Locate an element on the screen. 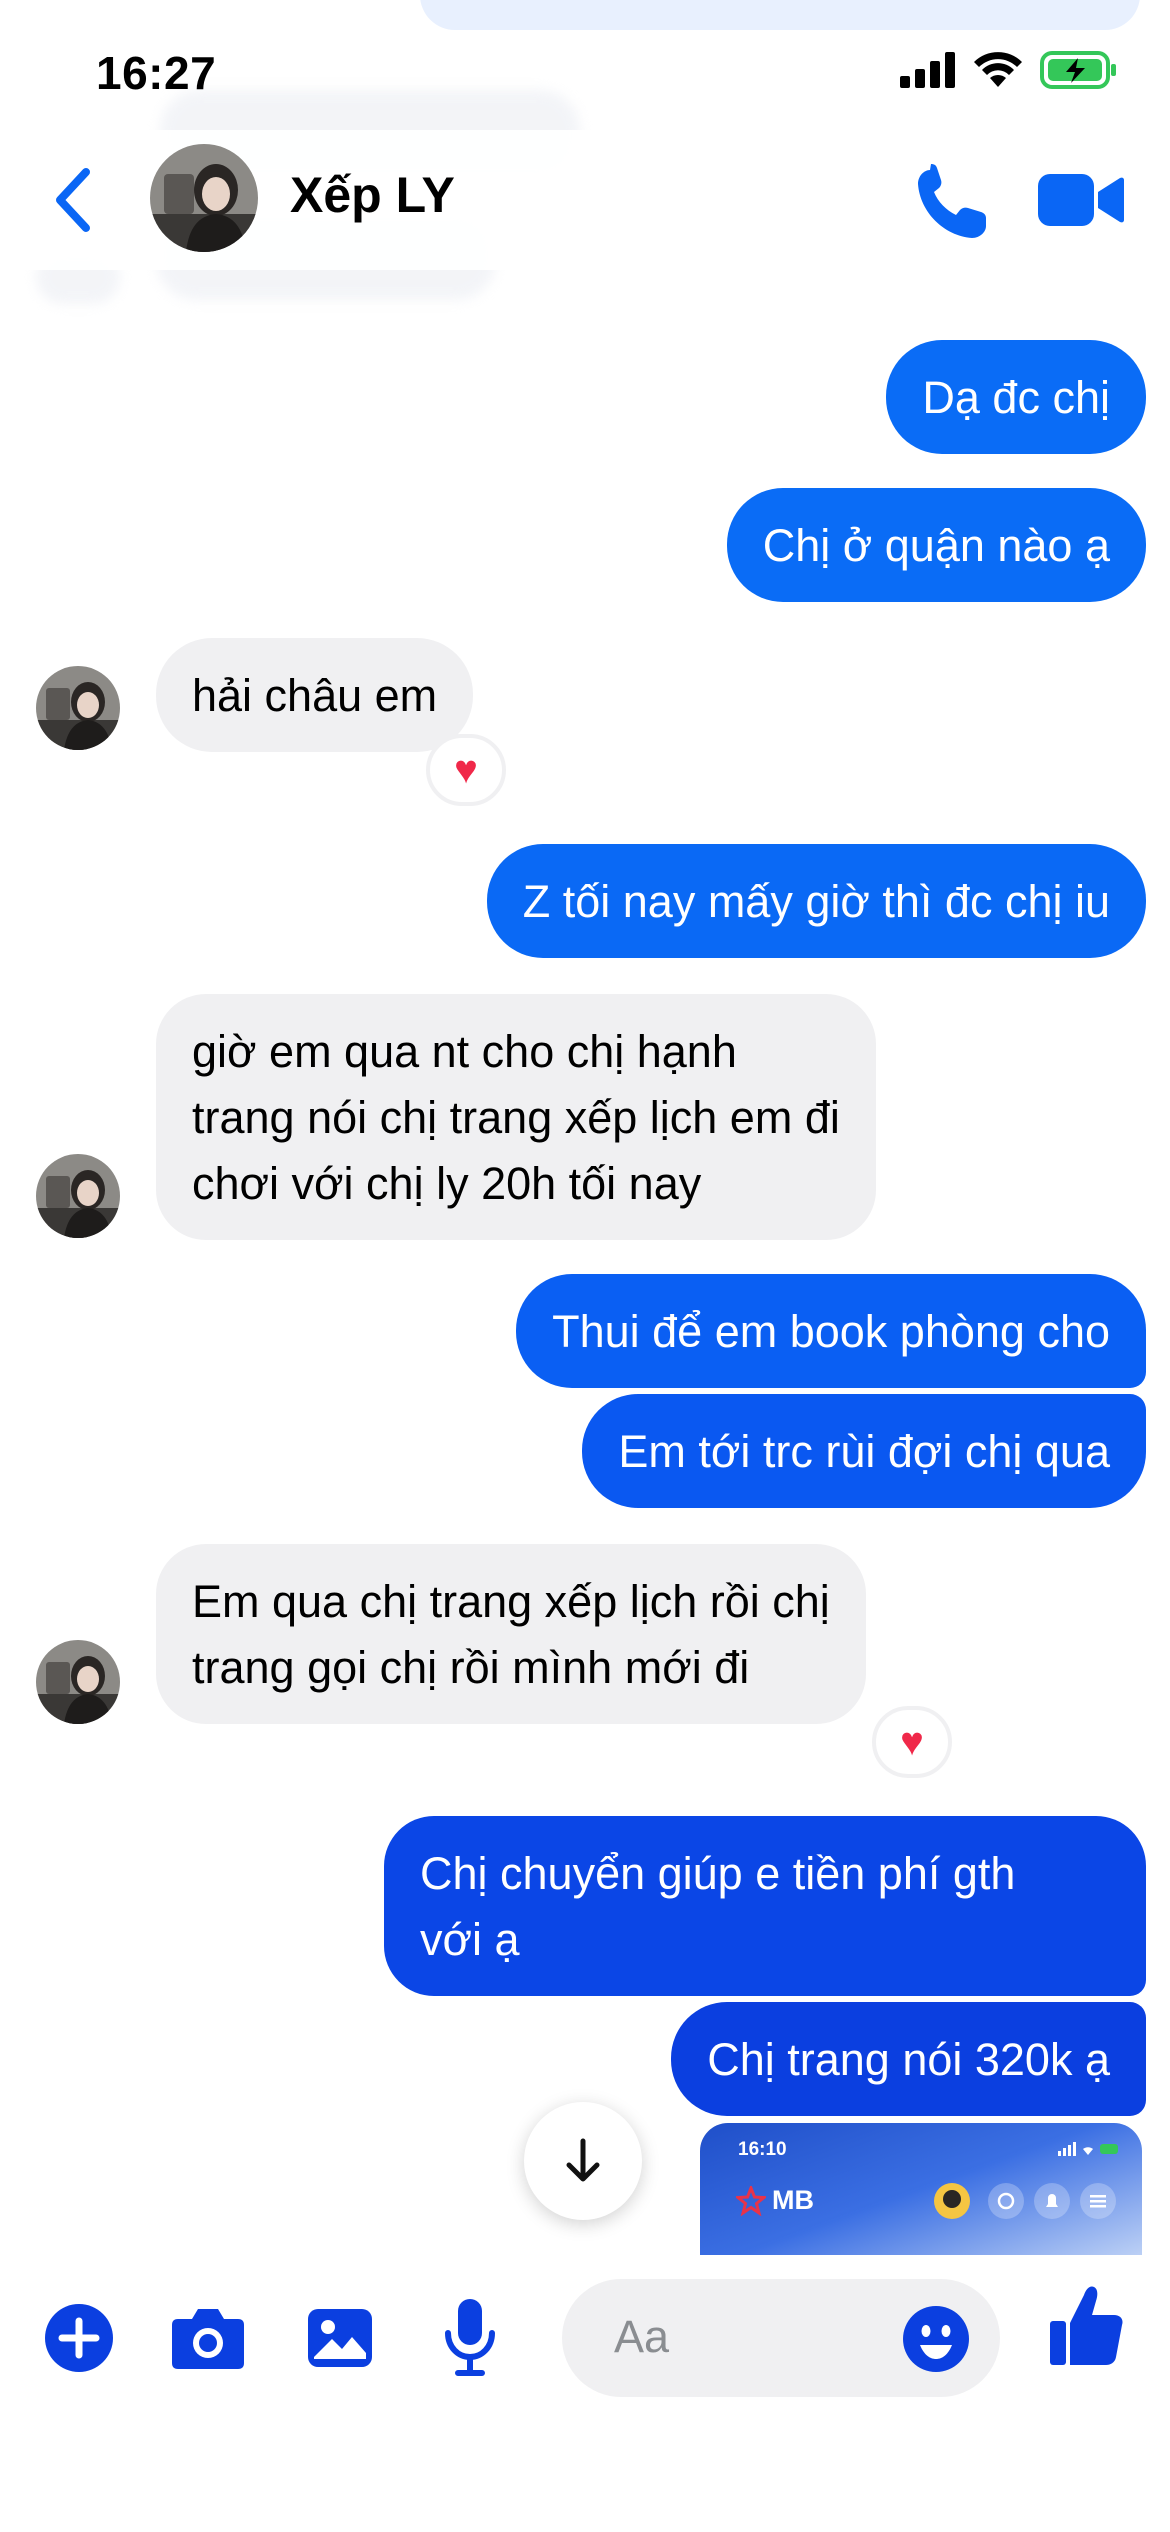  message-bubble-outgoing: Thui để em book phòng cho is located at coordinates (831, 1331).